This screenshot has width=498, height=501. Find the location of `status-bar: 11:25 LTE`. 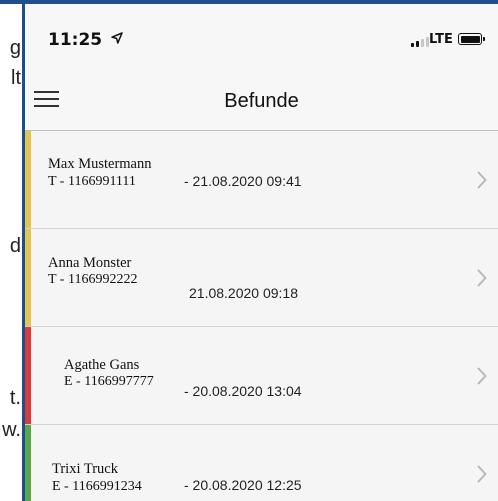

status-bar: 11:25 LTE is located at coordinates (261, 32).